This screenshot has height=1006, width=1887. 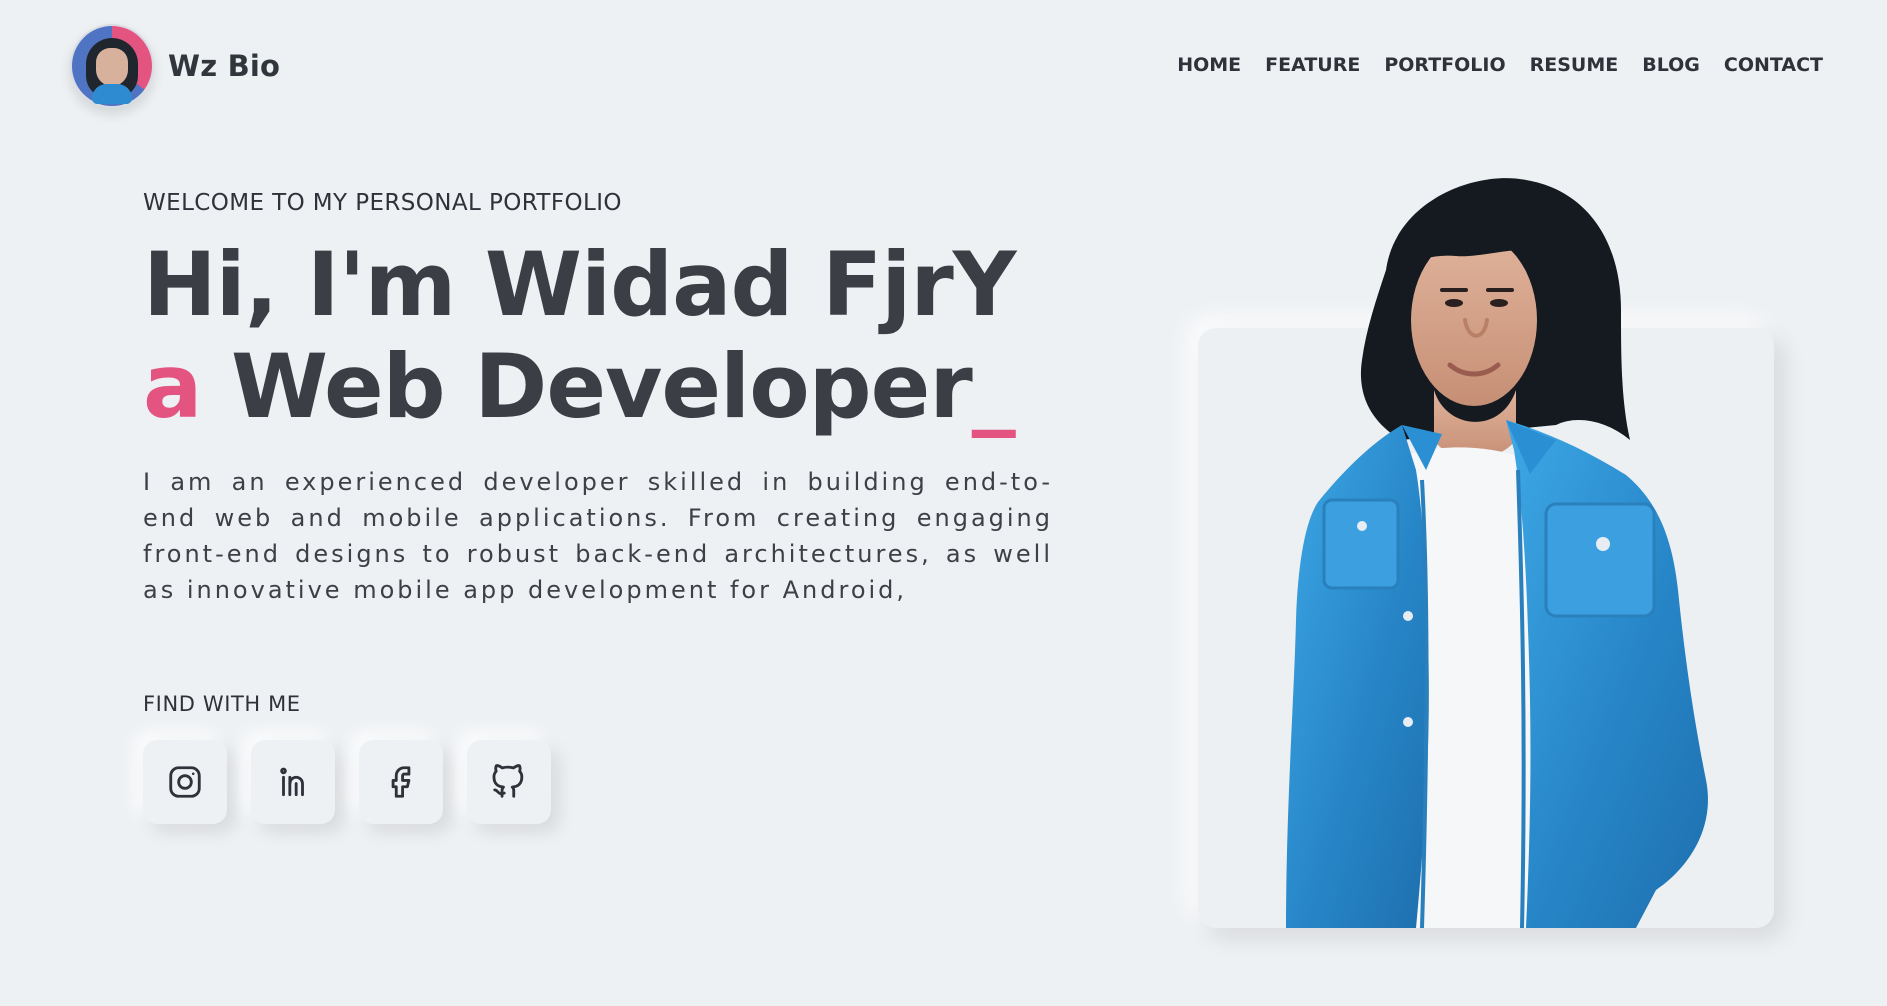 I want to click on welcome-text: WELCOME TO MY PERSONAL PORTFOLIO, so click(x=382, y=203).